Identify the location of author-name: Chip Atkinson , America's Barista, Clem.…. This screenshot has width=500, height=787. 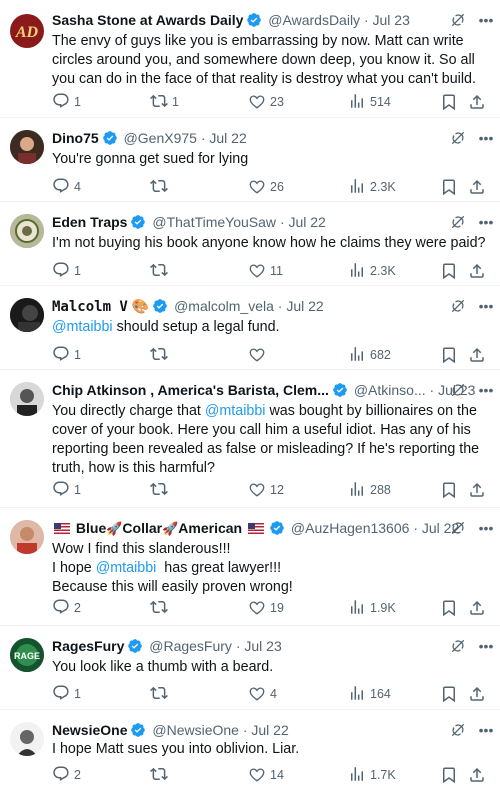
(190, 390).